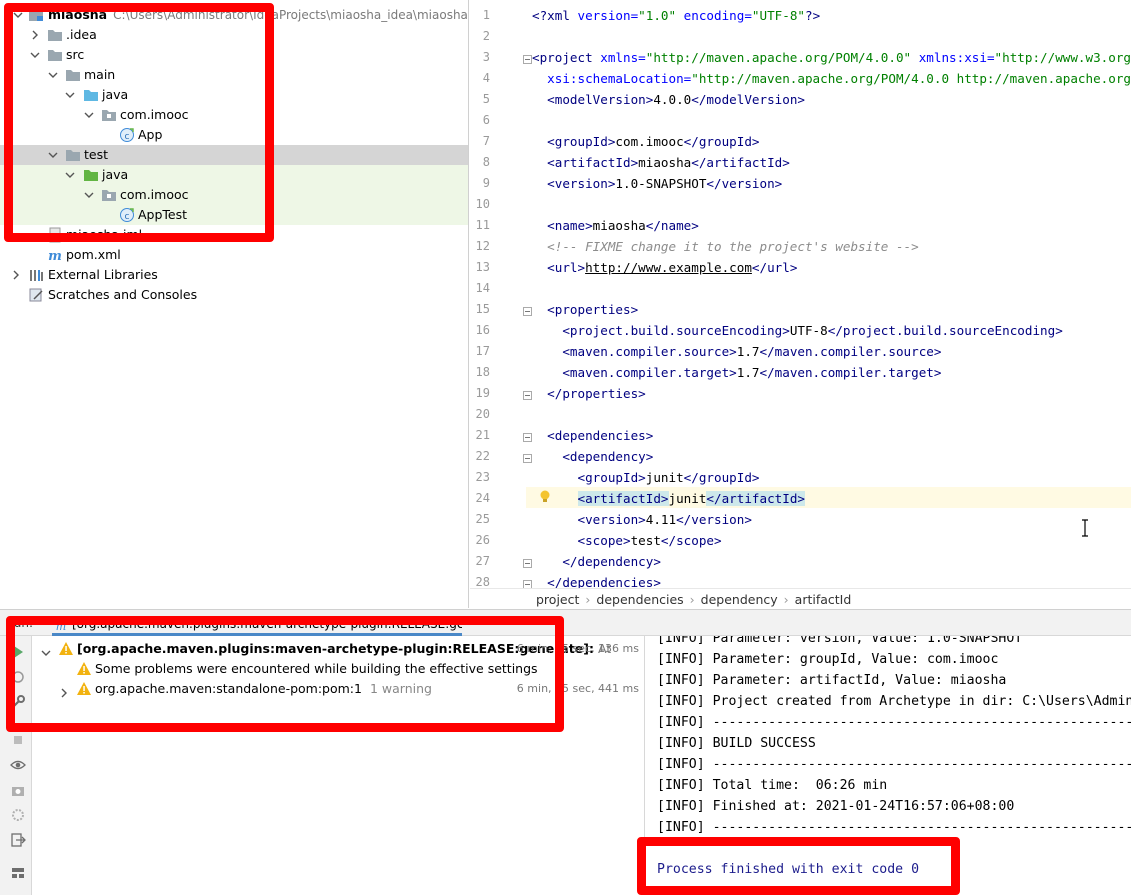 The image size is (1131, 895). Describe the element at coordinates (482, 204) in the screenshot. I see `line-number: 10` at that location.